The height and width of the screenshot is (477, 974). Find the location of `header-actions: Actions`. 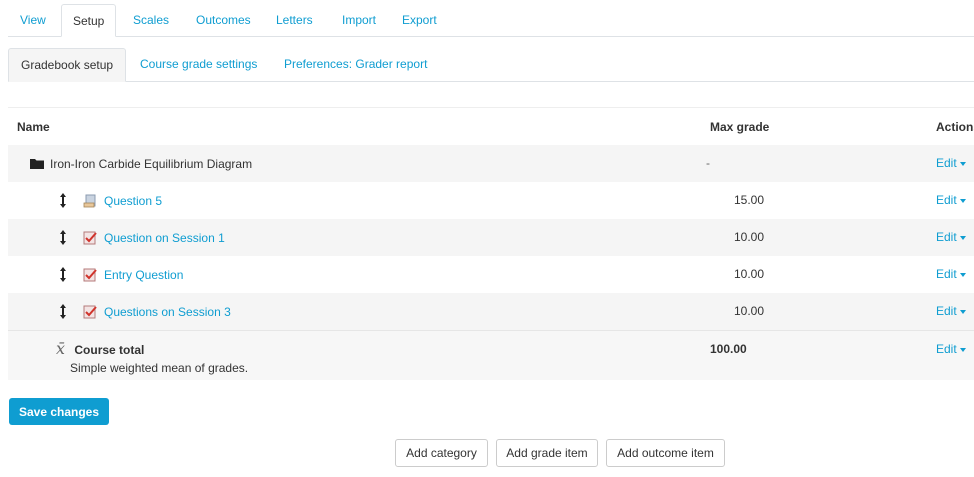

header-actions: Actions is located at coordinates (955, 127).